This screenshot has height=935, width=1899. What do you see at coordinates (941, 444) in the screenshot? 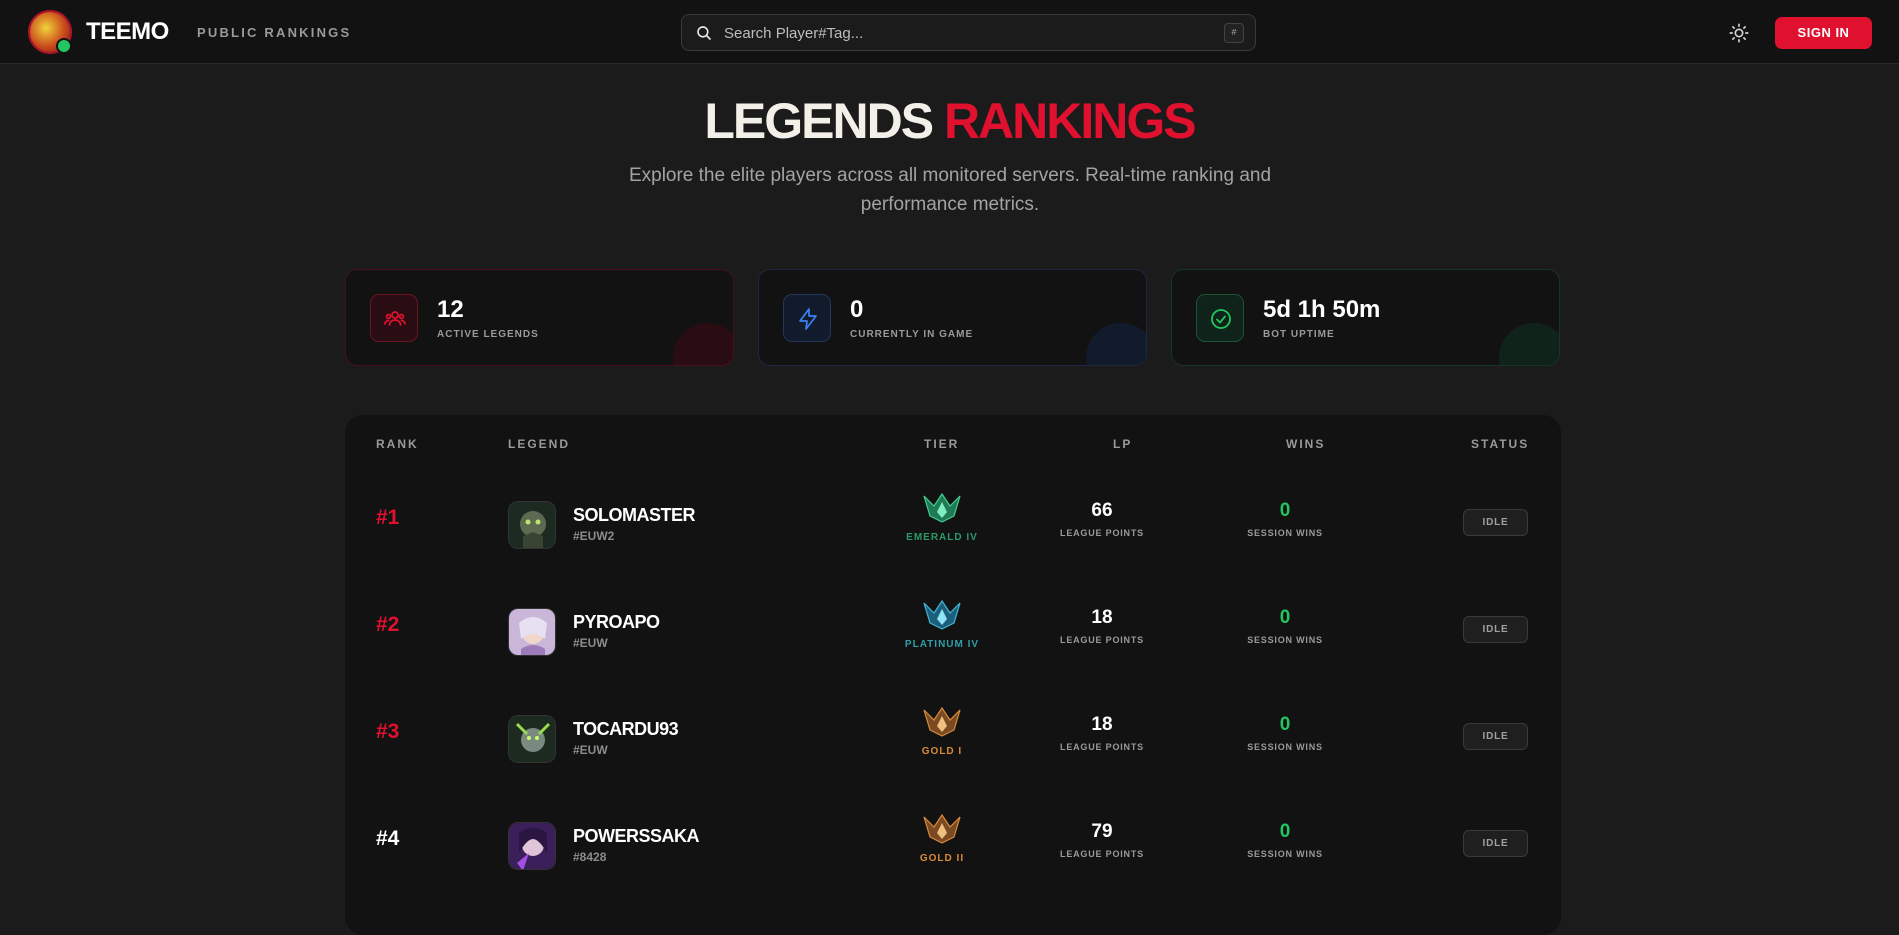
I see `col-header-tier: TIER` at bounding box center [941, 444].